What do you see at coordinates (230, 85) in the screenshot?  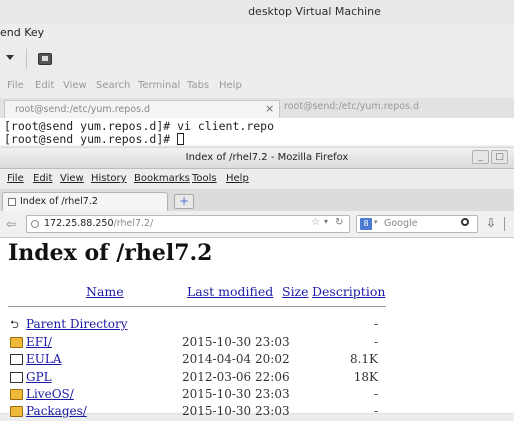 I see `terminal-menu-help: Help` at bounding box center [230, 85].